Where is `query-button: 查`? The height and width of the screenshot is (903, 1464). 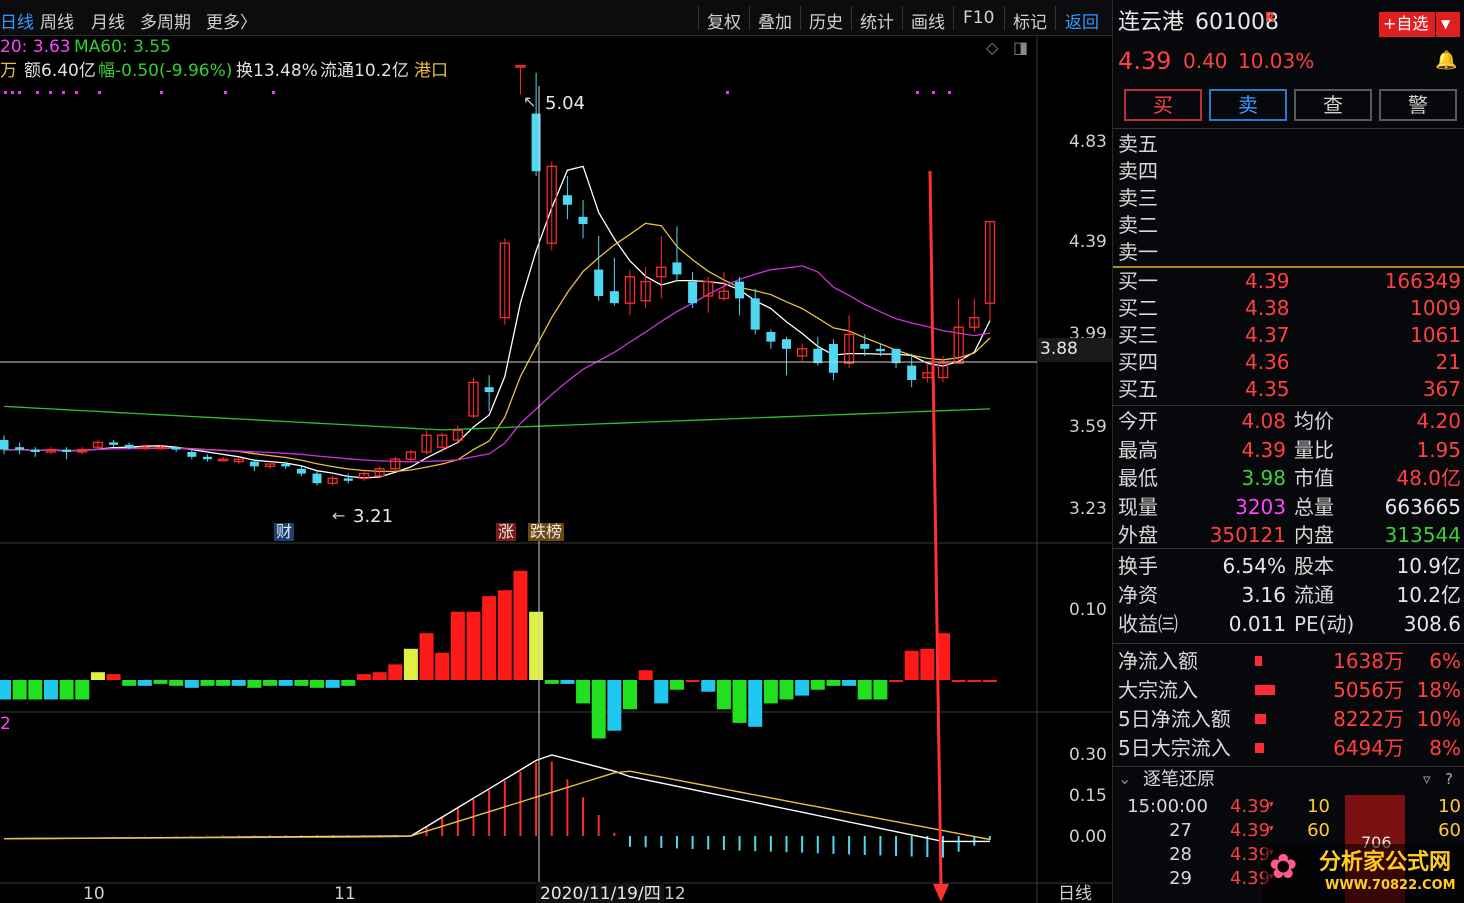
query-button: 查 is located at coordinates (1333, 105).